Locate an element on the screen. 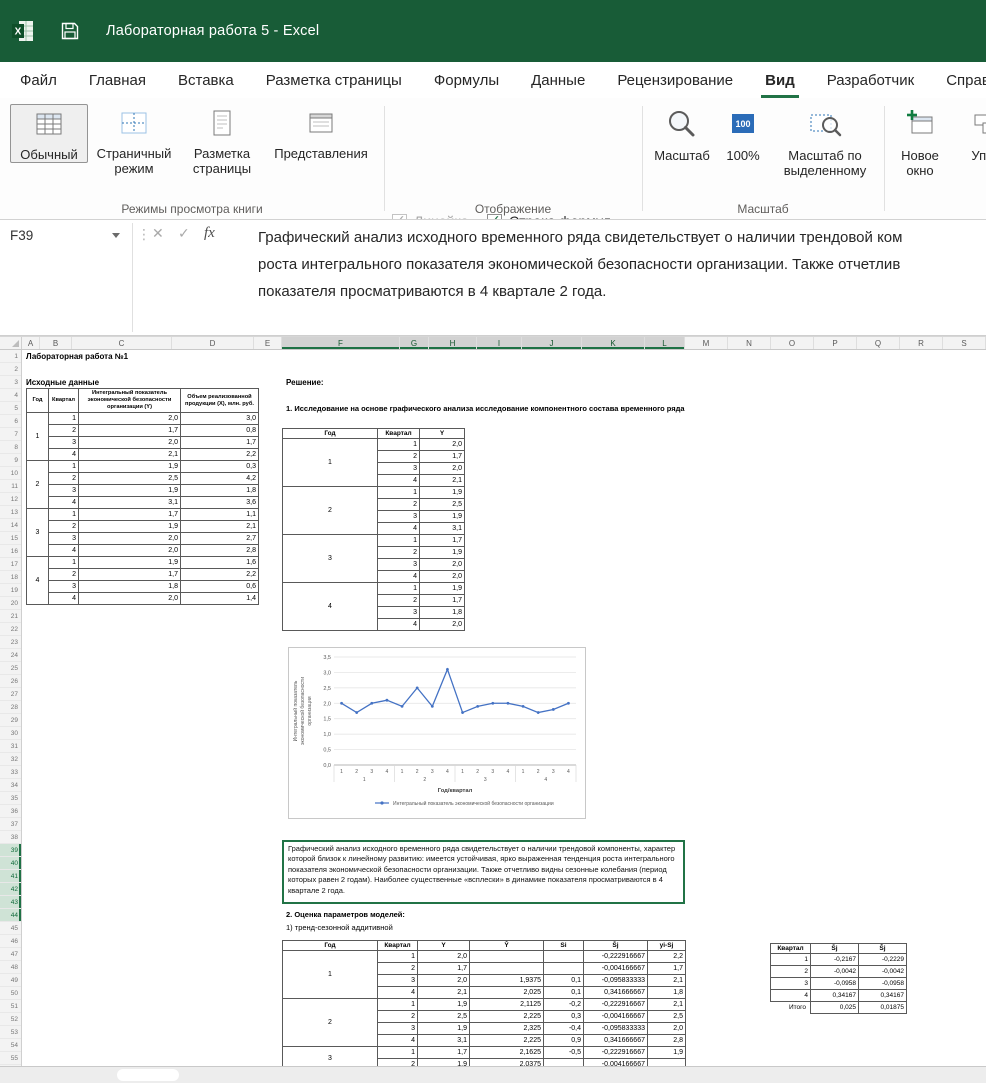 The image size is (986, 1083). grip-dots-icon: ⋮ is located at coordinates (144, 234).